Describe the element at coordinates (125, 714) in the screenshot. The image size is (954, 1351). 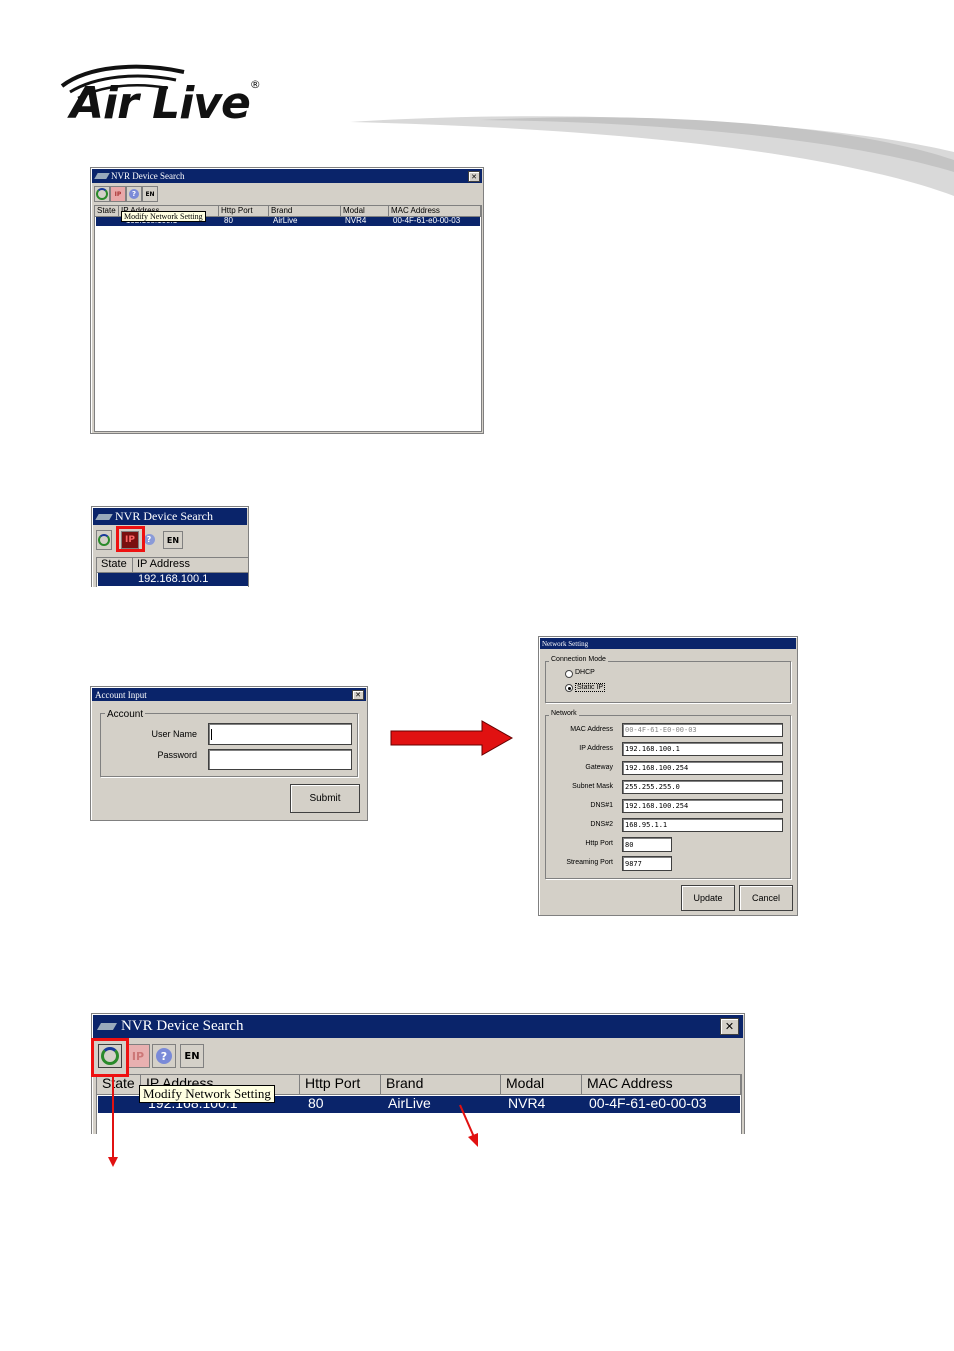
I see `account-group-label: Account` at that location.